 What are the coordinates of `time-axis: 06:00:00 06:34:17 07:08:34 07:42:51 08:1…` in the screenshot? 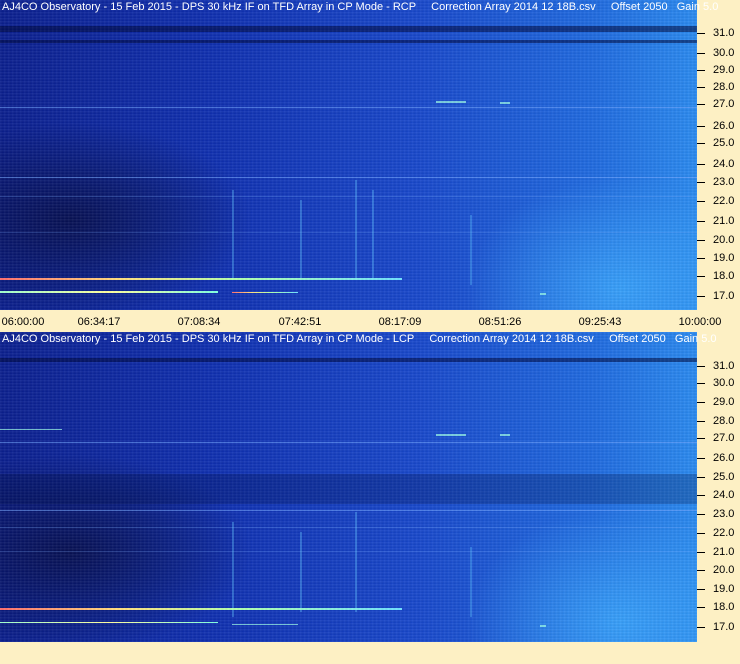 It's located at (370, 322).